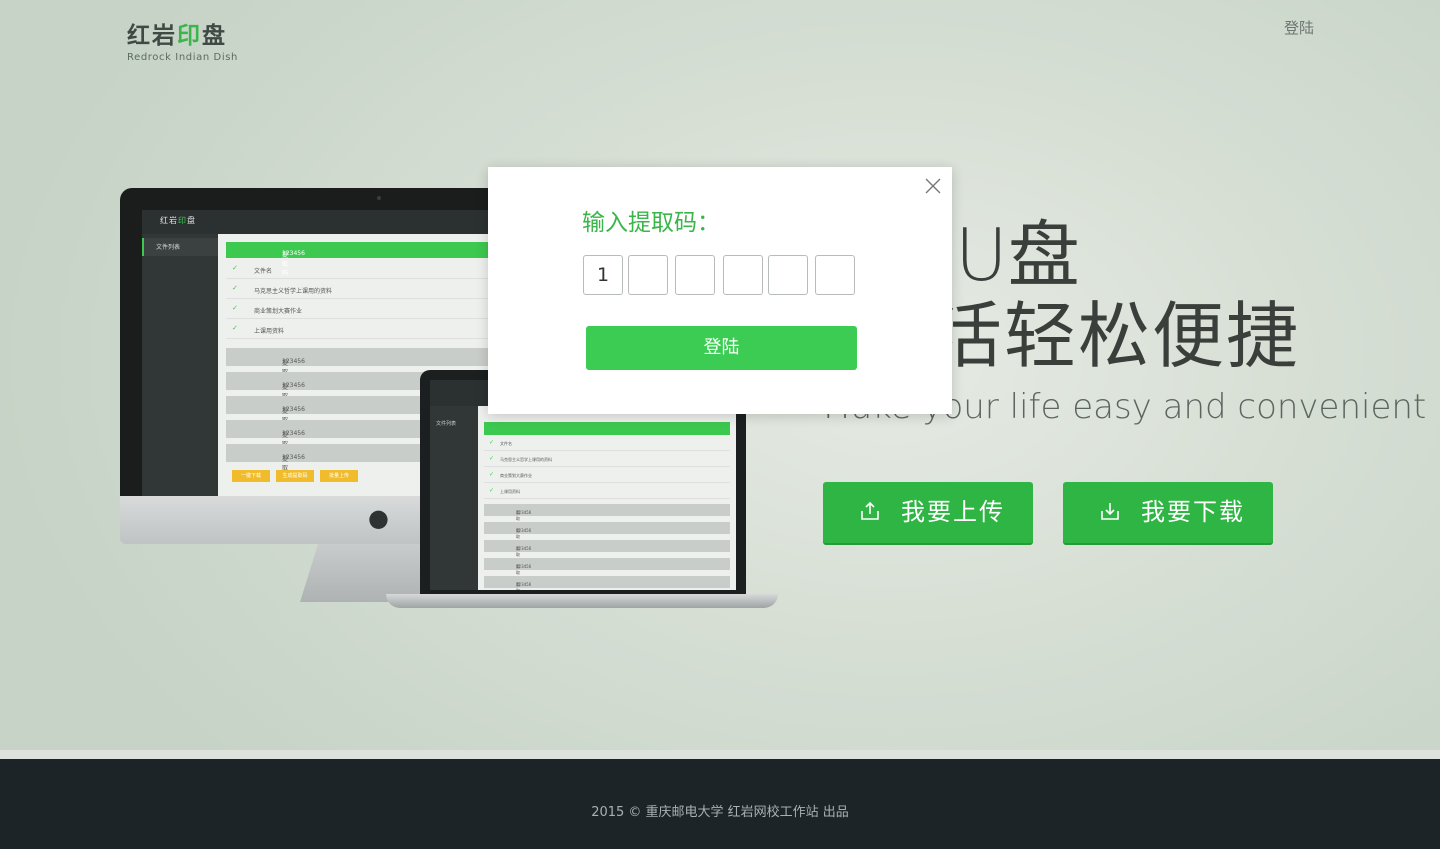 This screenshot has width=1440, height=849. I want to click on footer: 2015 © 重庆邮电大学 红岩网校工作站 出品, so click(720, 804).